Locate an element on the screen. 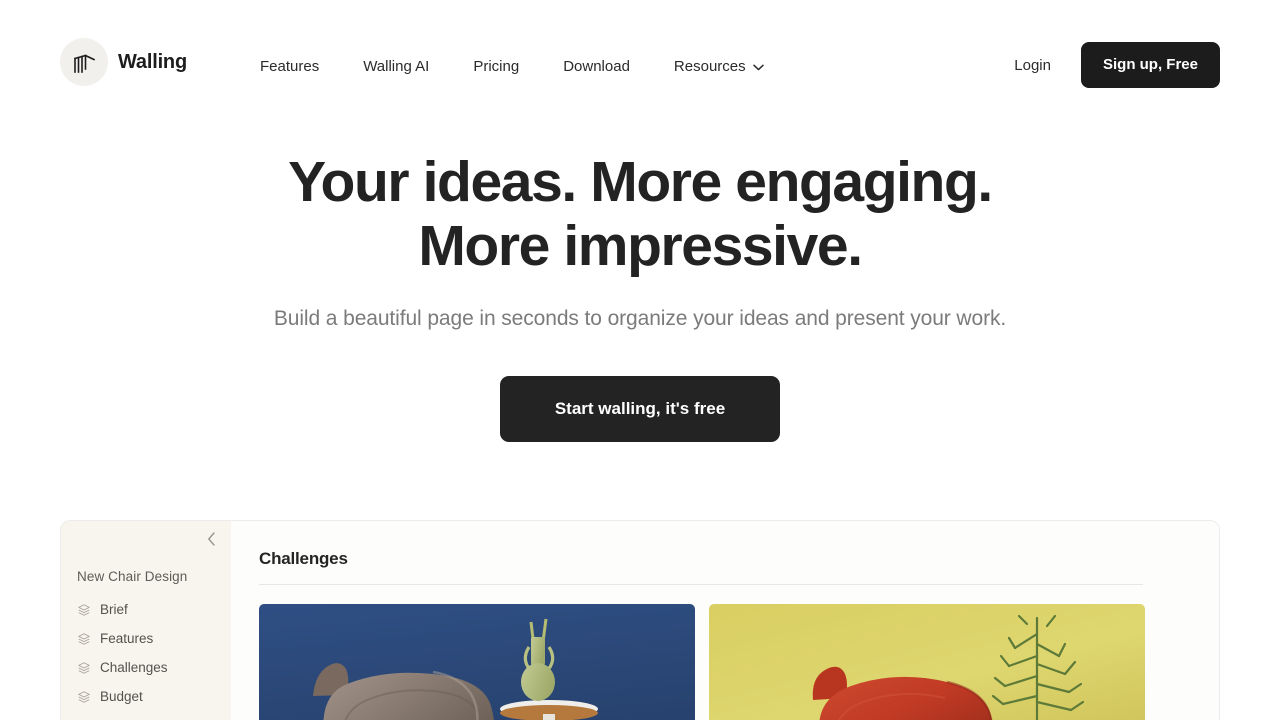 The width and height of the screenshot is (1280, 720). nav-item-label: Features is located at coordinates (290, 66).